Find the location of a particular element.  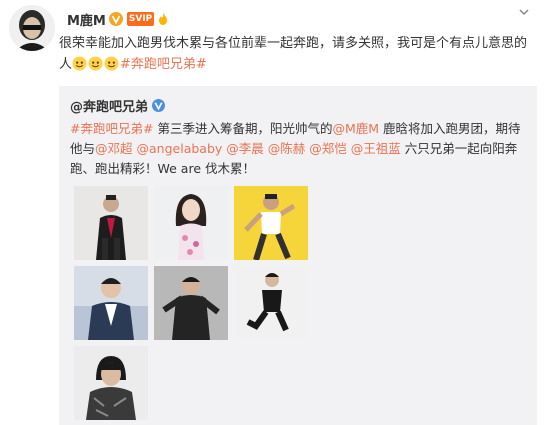

mention-3: @李晨 is located at coordinates (245, 148).